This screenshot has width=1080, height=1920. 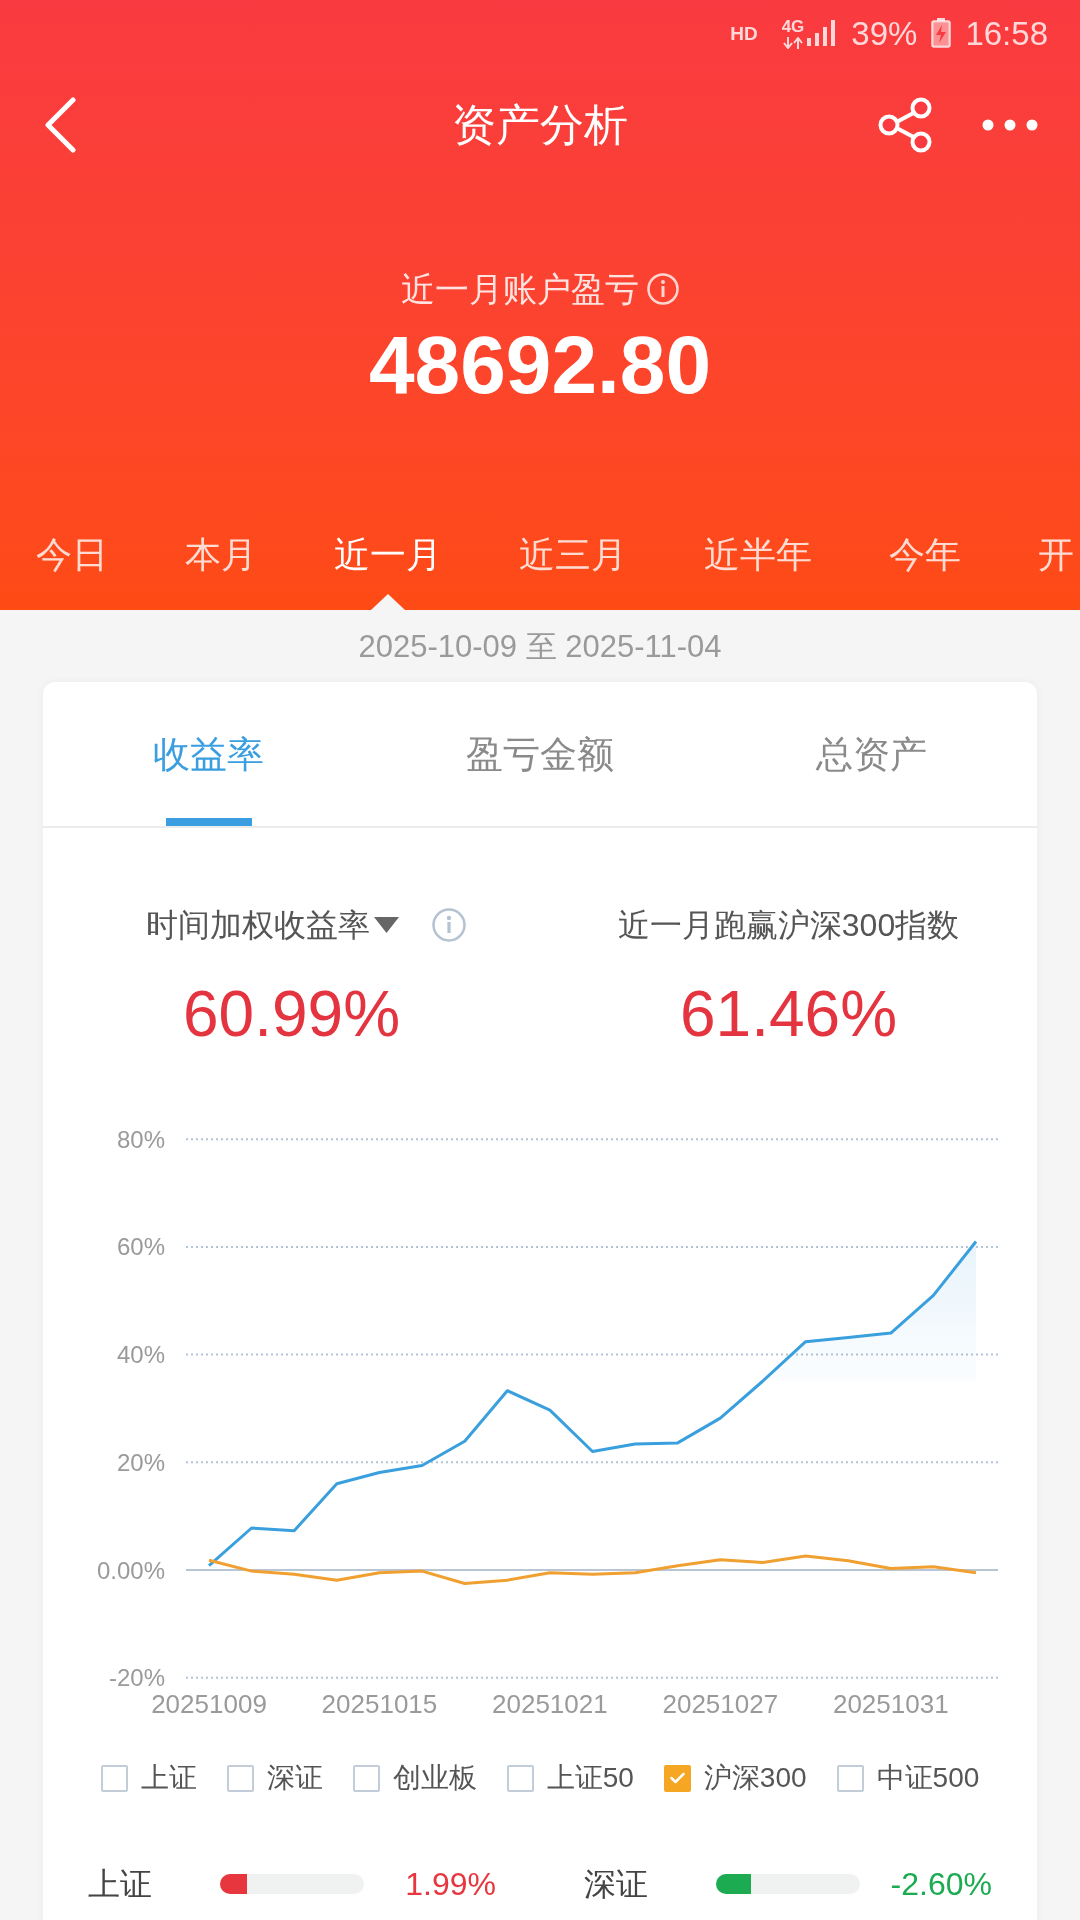 What do you see at coordinates (130, 1570) in the screenshot?
I see `y-axis-label: 0.00%` at bounding box center [130, 1570].